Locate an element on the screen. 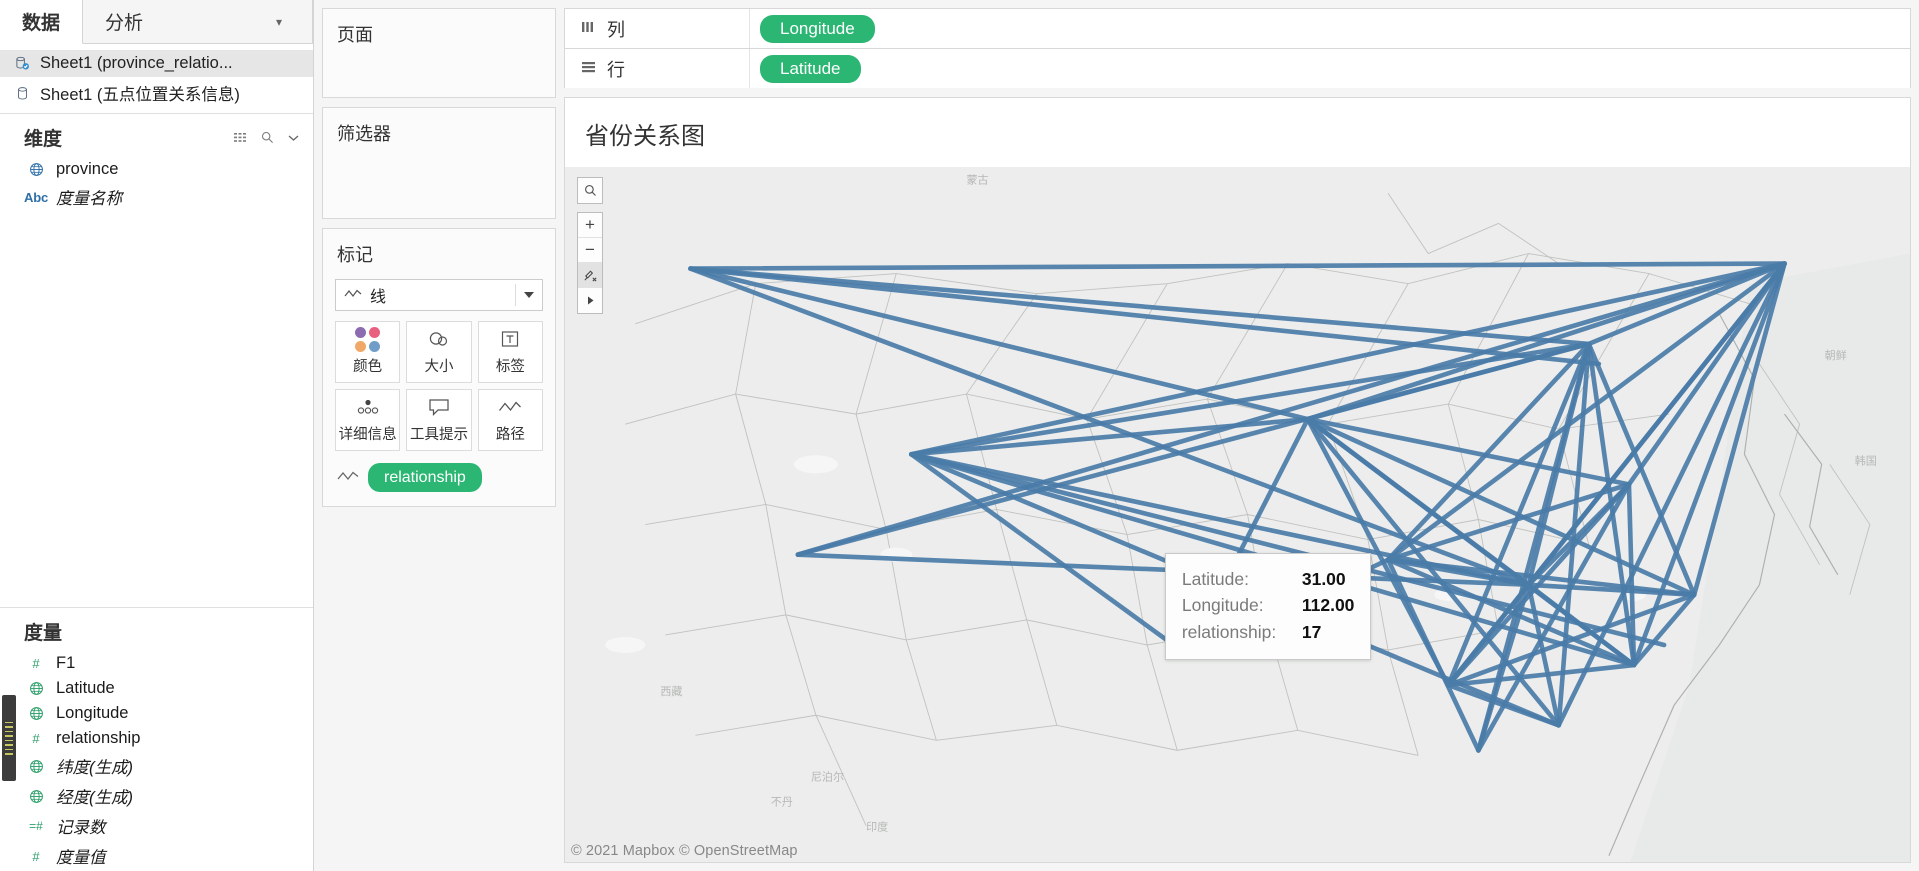  datasource-label: Sheet1 (五点位置关系信息) is located at coordinates (140, 95).